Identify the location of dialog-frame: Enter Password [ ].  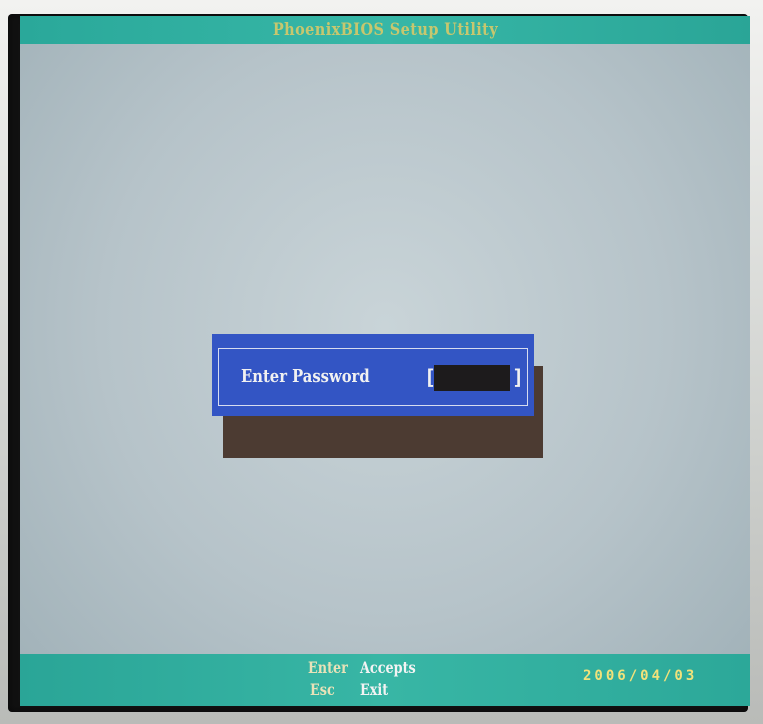
(373, 377).